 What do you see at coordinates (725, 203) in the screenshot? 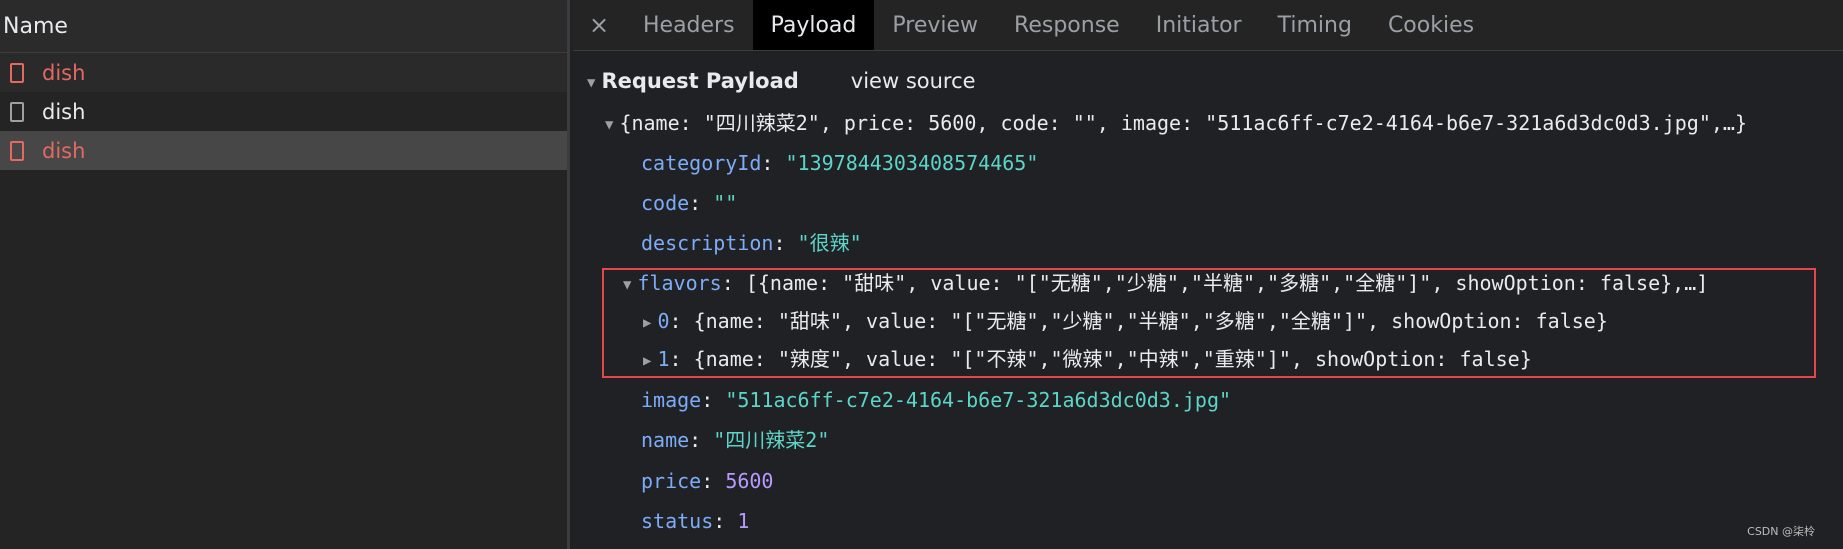
I see `field-value: ""` at bounding box center [725, 203].